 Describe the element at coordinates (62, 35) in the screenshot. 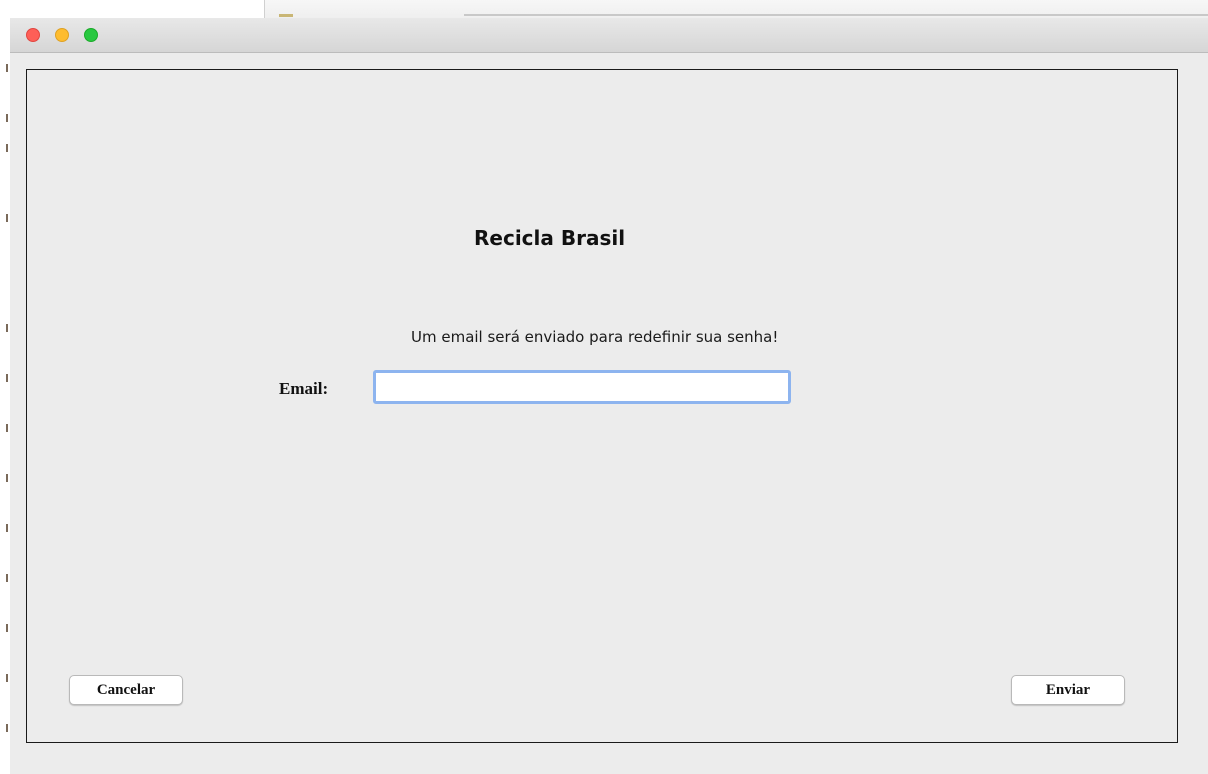

I see `minimize-icon` at that location.